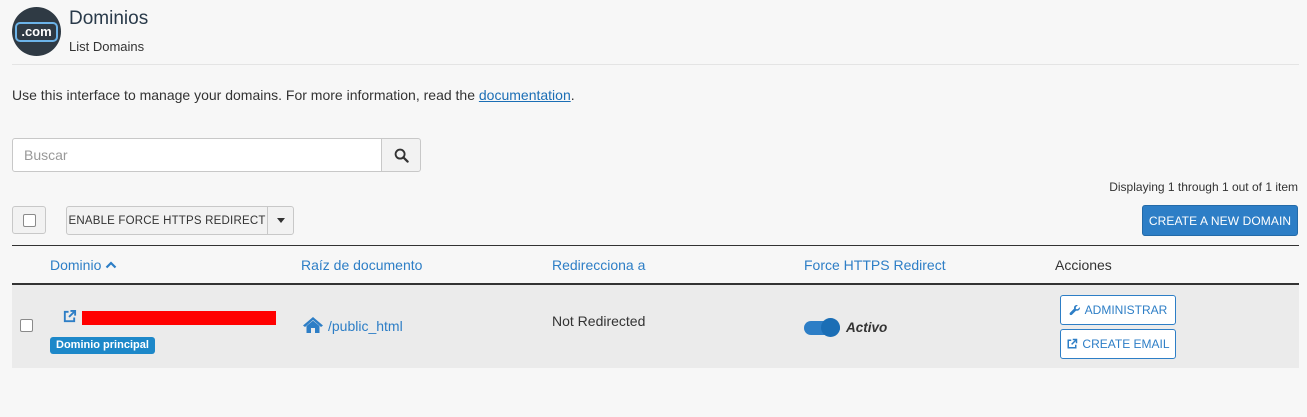  I want to click on header-divider, so click(655, 64).